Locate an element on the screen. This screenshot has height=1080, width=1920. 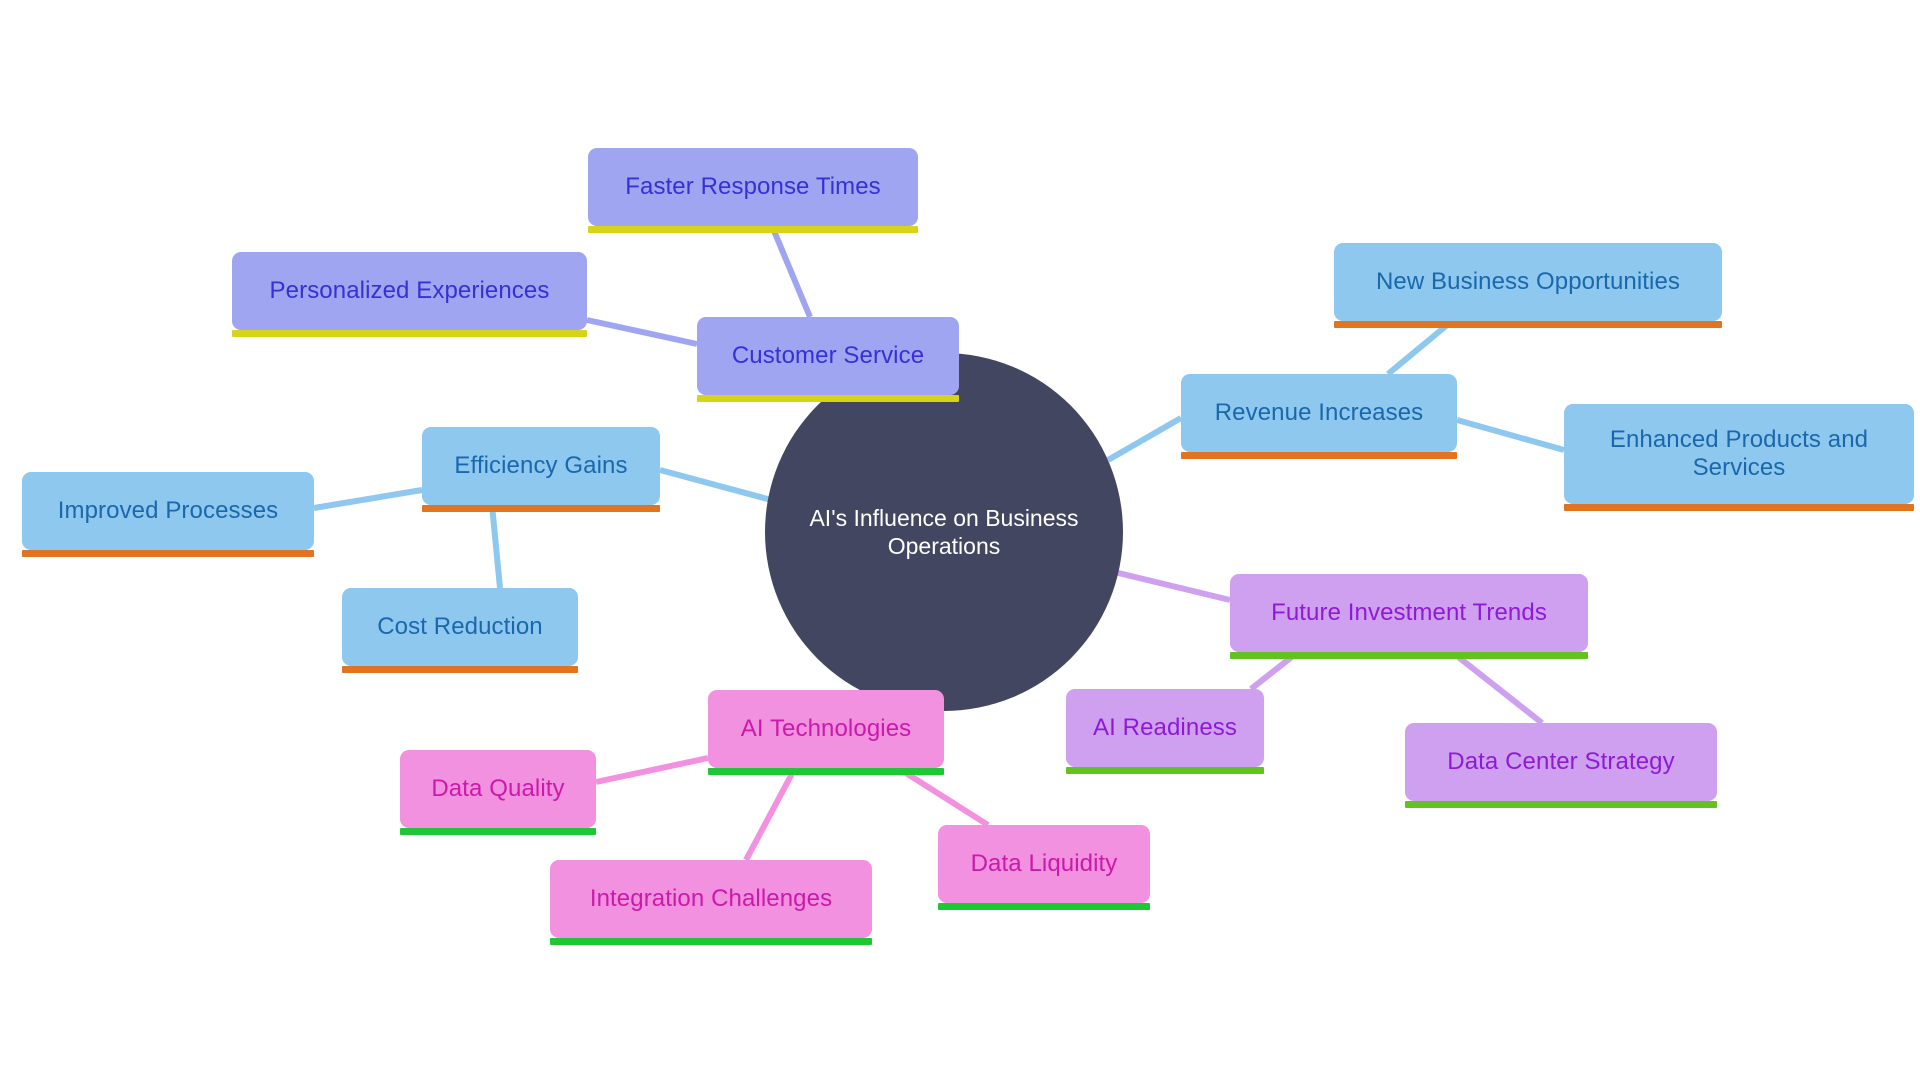
node-label-customer-service: Customer Service is located at coordinates (828, 355).